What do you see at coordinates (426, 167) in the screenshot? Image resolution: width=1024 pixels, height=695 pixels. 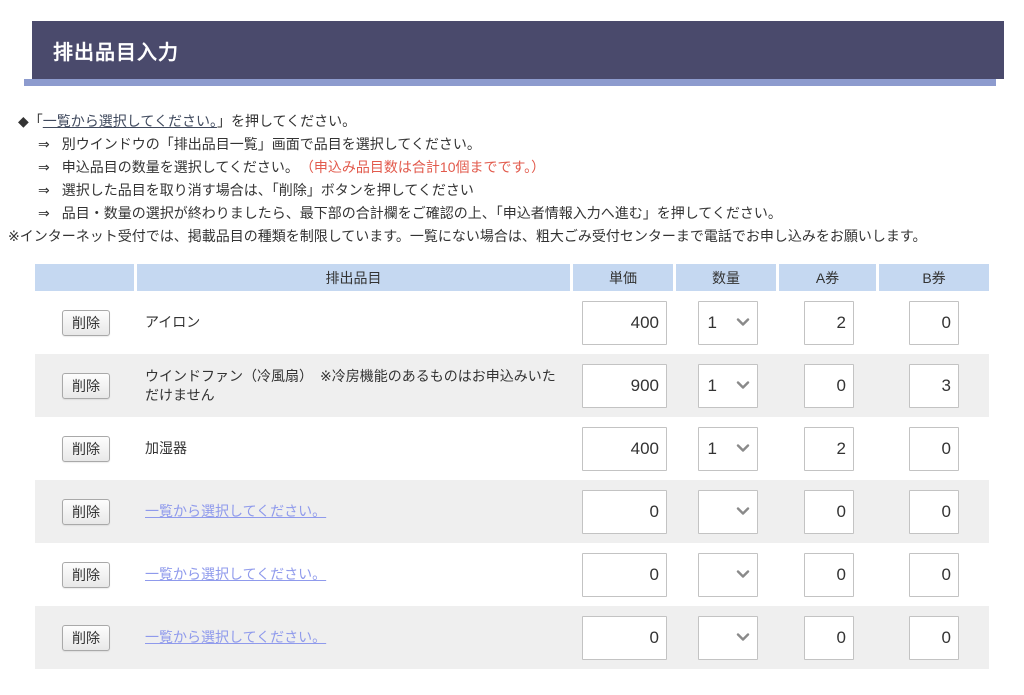 I see `step-warning-text: （申込み品目数は合計10個までです。）` at bounding box center [426, 167].